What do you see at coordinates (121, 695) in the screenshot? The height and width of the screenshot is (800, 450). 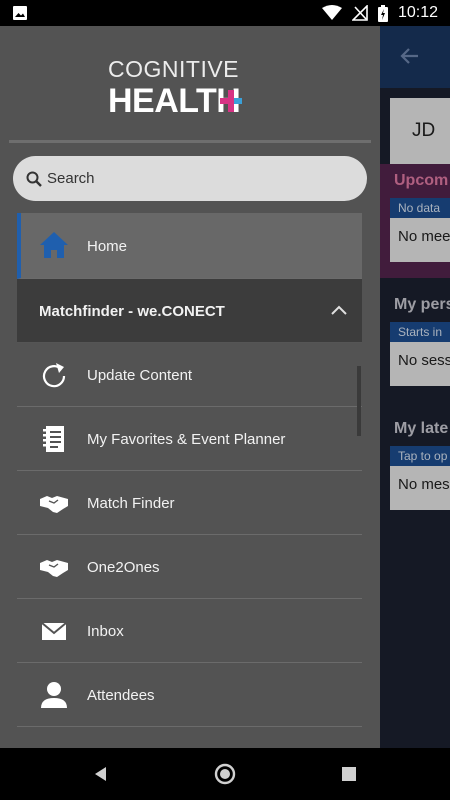 I see `menu-item-label: Attendees` at bounding box center [121, 695].